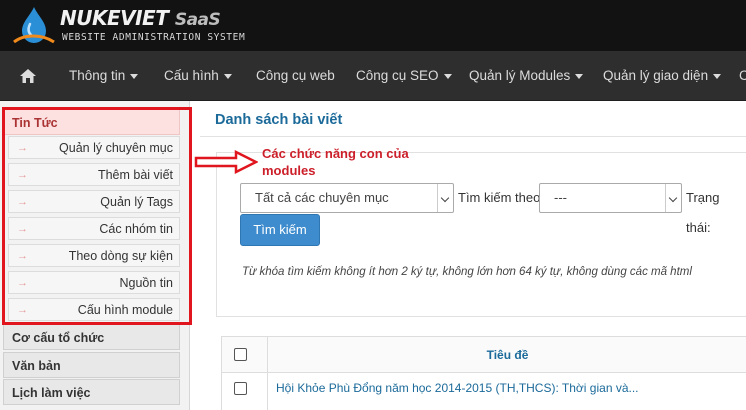  I want to click on nav-item-info: Thông tin, so click(104, 76).